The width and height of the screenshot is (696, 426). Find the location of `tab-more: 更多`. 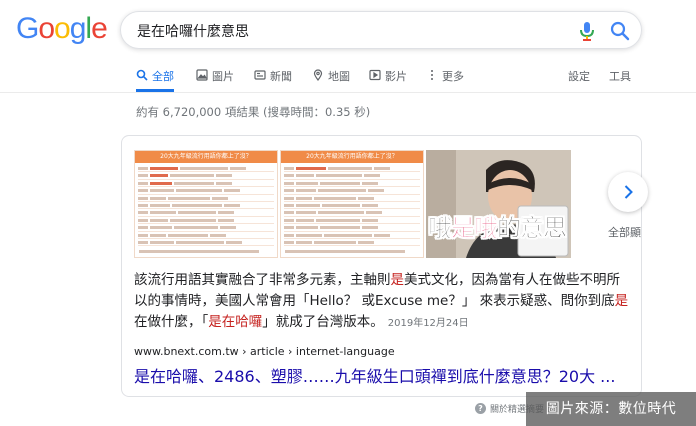

tab-more: 更多 is located at coordinates (445, 80).